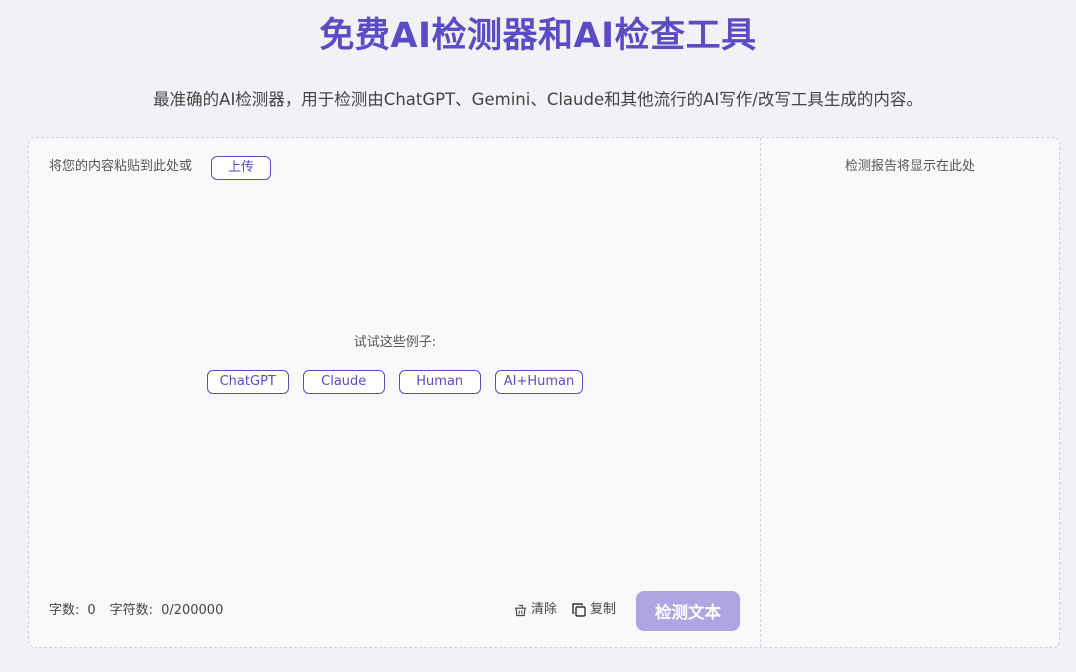  What do you see at coordinates (247, 382) in the screenshot?
I see `example-chatgpt-button: ChatGPT` at bounding box center [247, 382].